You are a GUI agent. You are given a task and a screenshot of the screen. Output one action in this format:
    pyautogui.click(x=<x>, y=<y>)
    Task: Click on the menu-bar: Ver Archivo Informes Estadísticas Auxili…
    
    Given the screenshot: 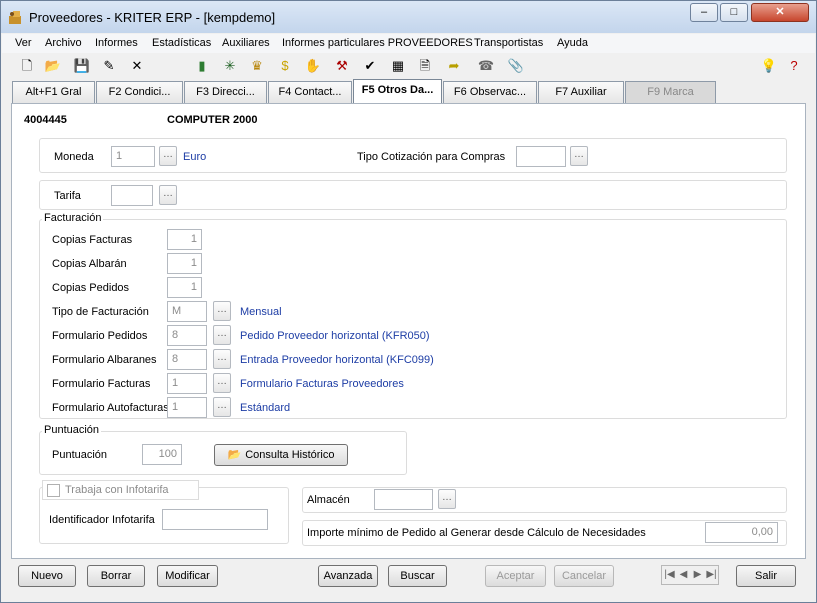 What is the action you would take?
    pyautogui.click(x=408, y=43)
    